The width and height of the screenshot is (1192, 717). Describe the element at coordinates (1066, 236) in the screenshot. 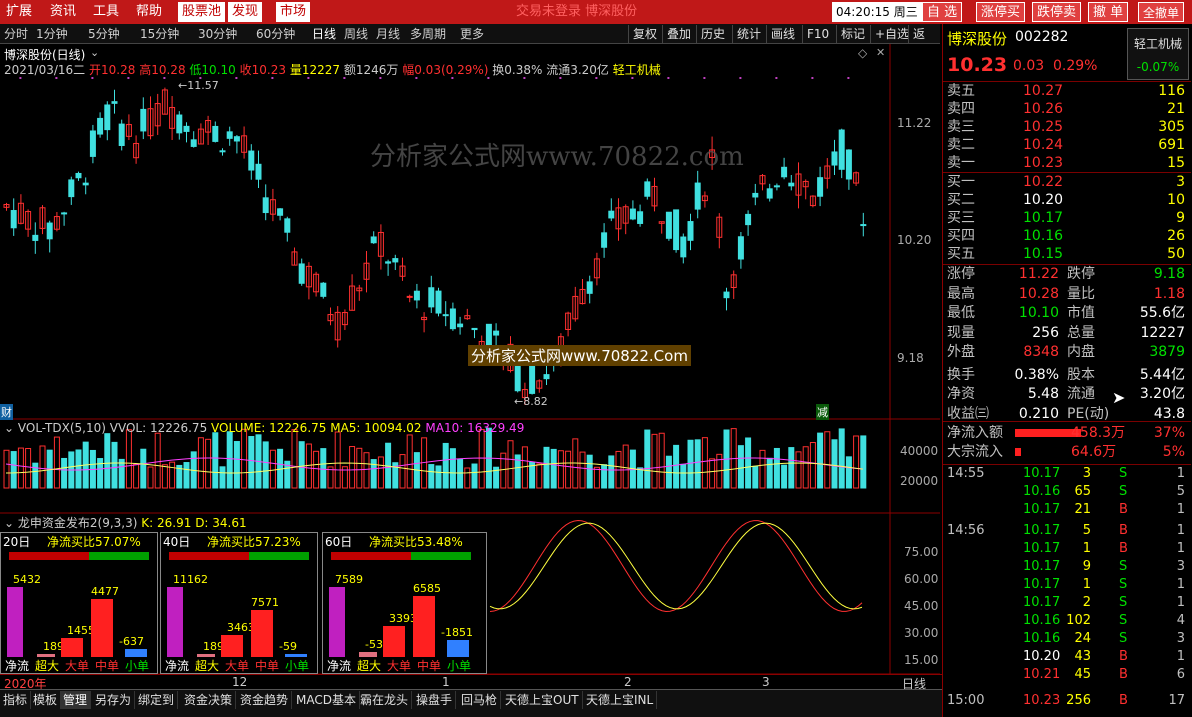

I see `bid-row: 买四 10.16 26` at that location.